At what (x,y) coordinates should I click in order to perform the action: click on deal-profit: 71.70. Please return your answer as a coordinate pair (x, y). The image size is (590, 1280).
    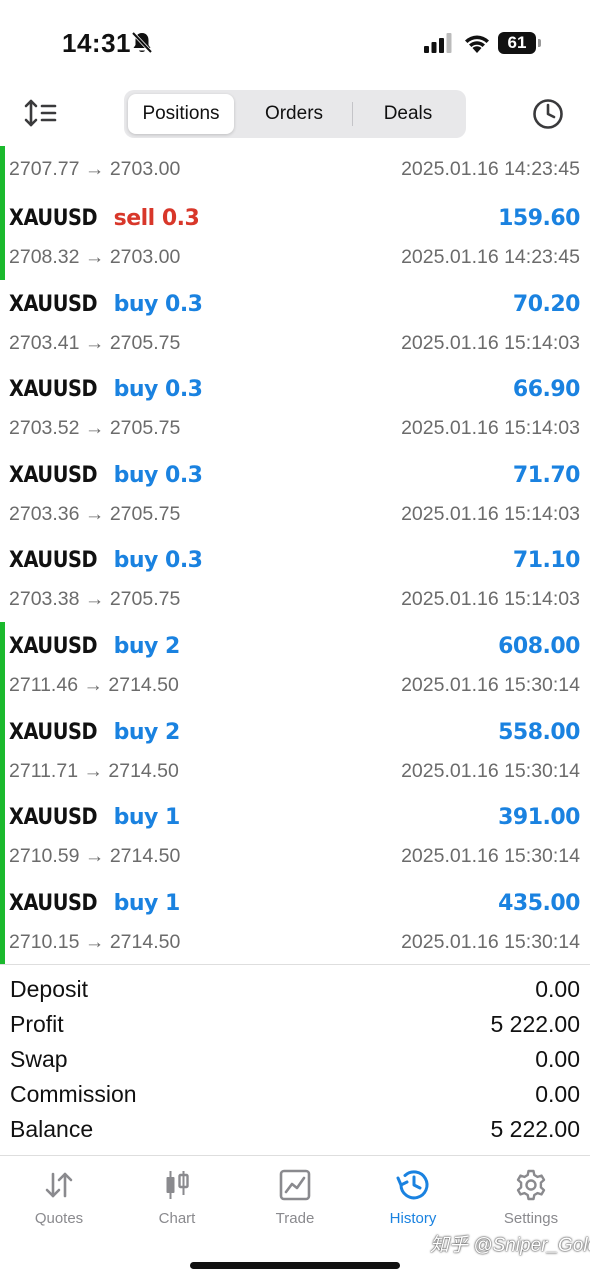
    Looking at the image, I should click on (546, 475).